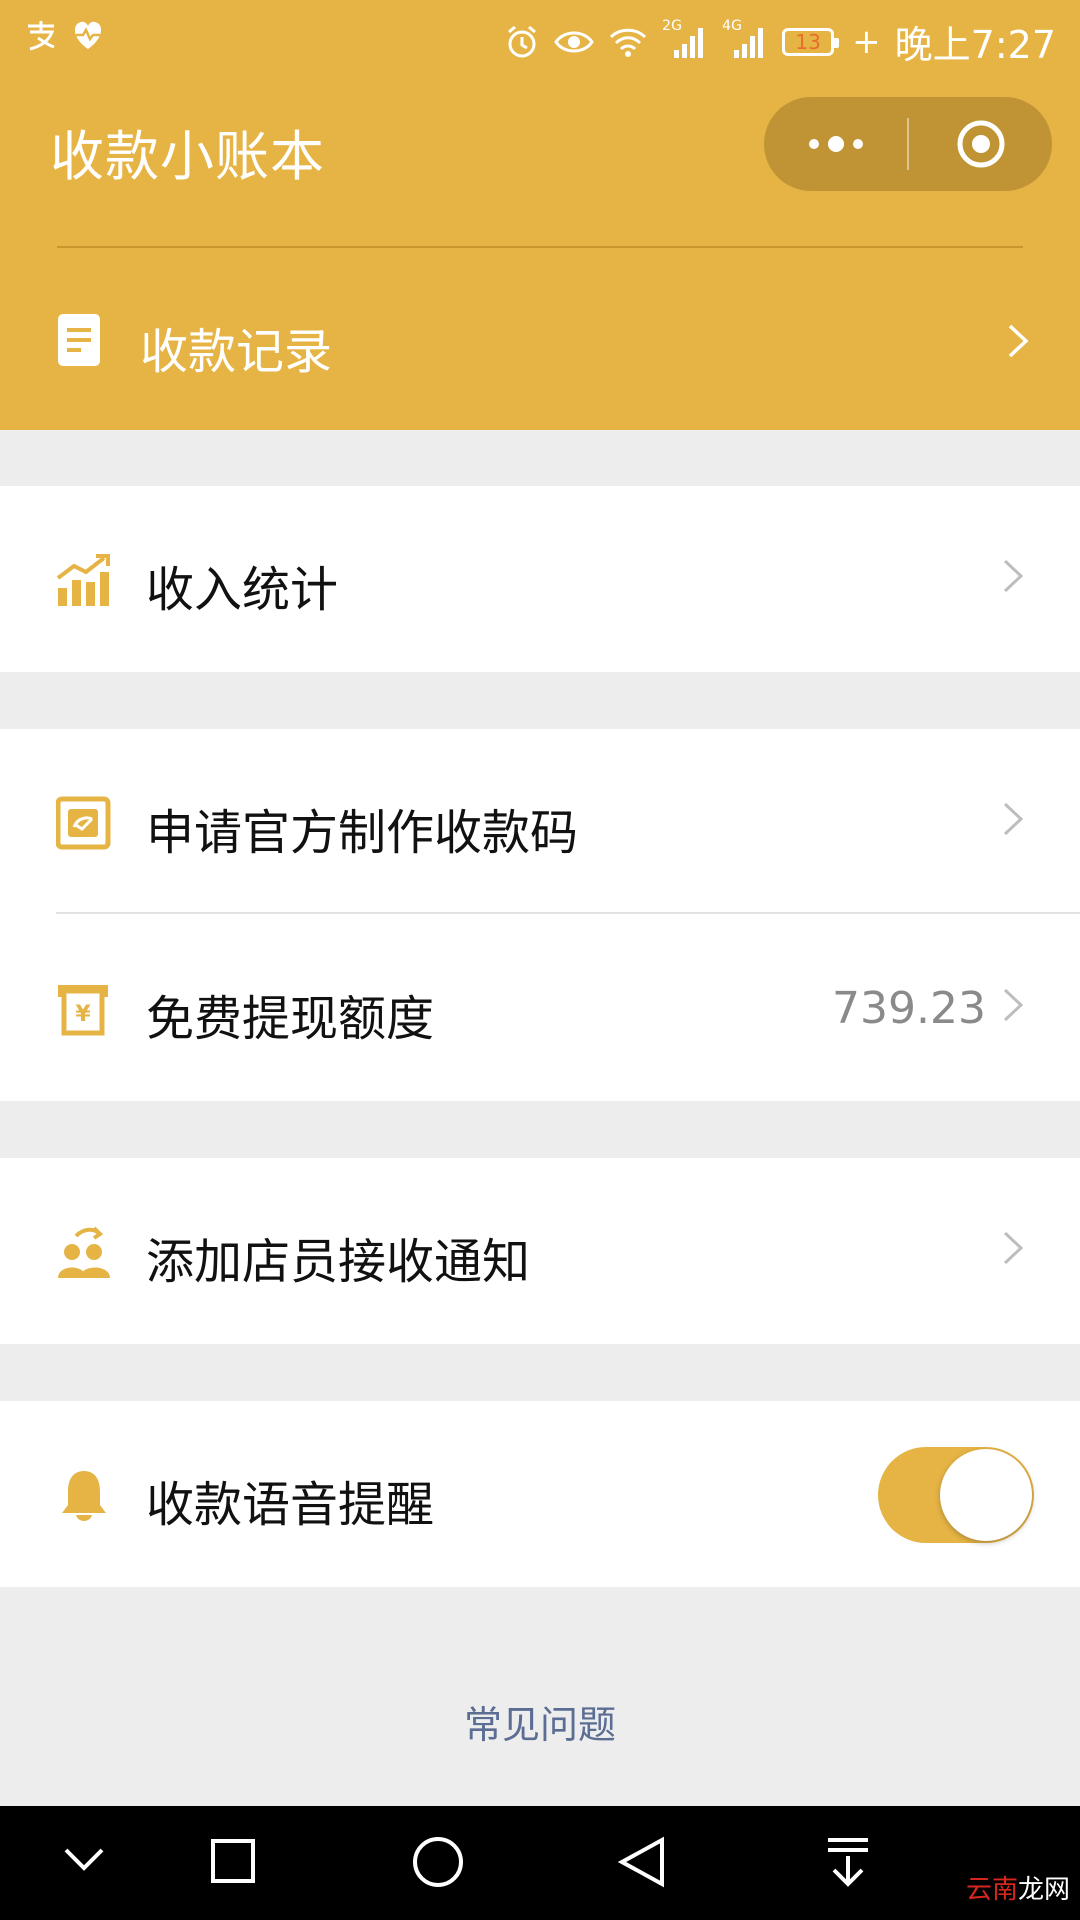  Describe the element at coordinates (338, 1262) in the screenshot. I see `add-staff-label: 添加店员接收通知` at that location.